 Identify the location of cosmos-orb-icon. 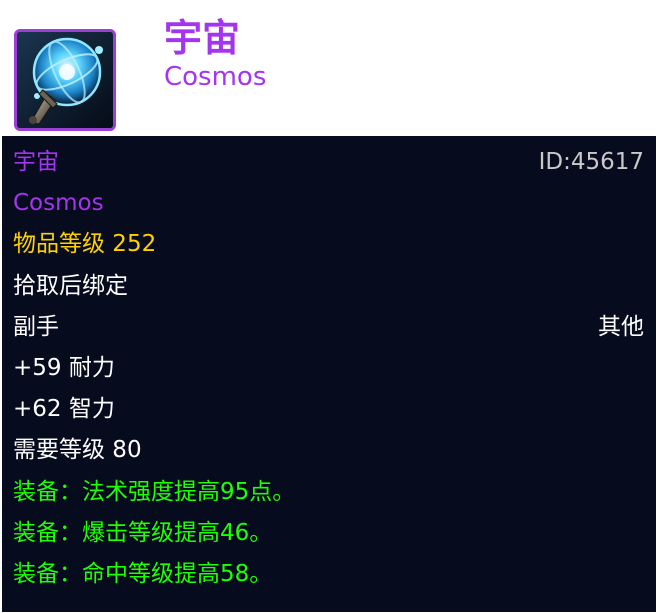
(65, 80).